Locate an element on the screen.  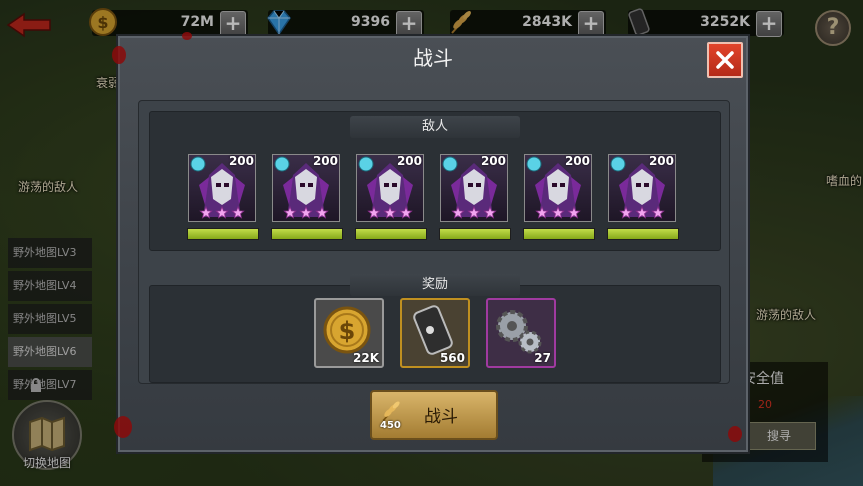
enemies-label: 敌人 is located at coordinates (435, 127).